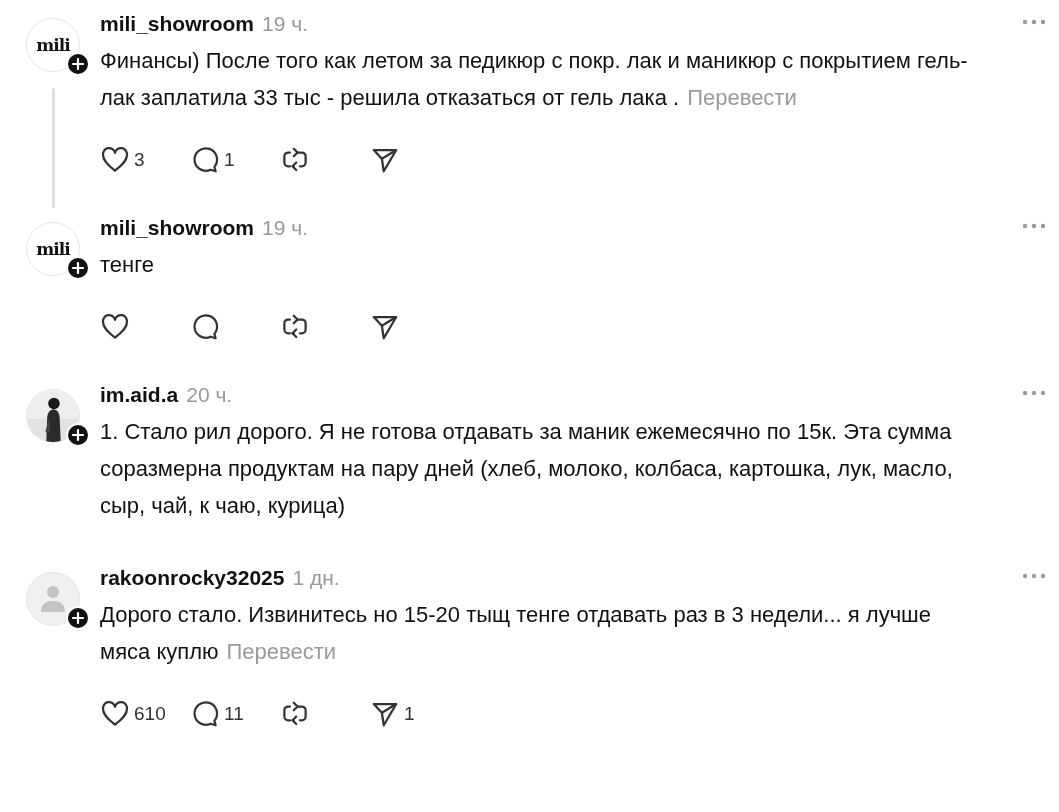  I want to click on comment-text: тенге, so click(127, 265).